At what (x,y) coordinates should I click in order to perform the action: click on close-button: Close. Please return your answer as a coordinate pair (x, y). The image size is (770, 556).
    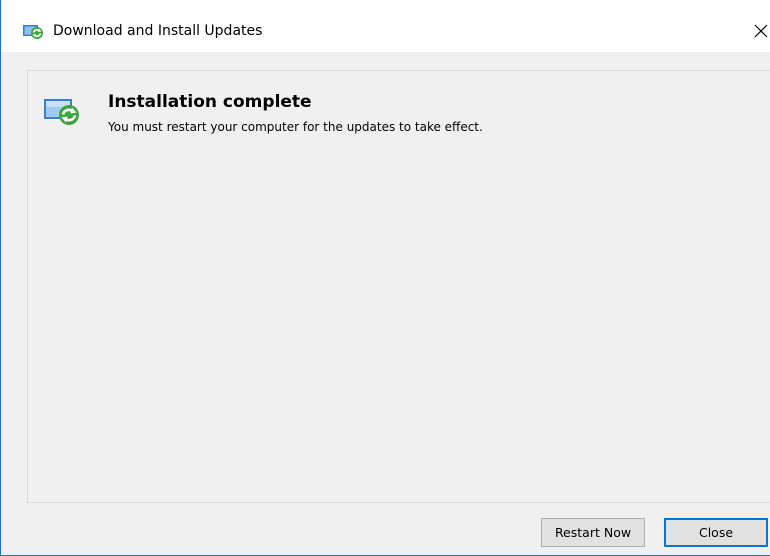
    Looking at the image, I should click on (716, 532).